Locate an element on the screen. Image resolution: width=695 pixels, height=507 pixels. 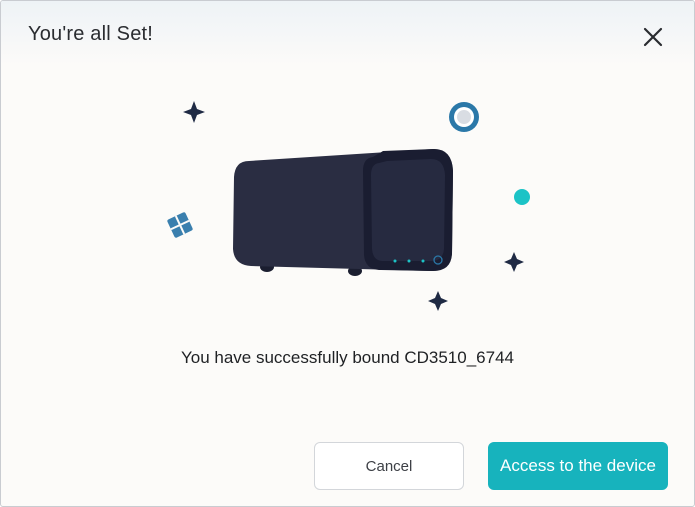
dialog-title: You're all Set! is located at coordinates (91, 34).